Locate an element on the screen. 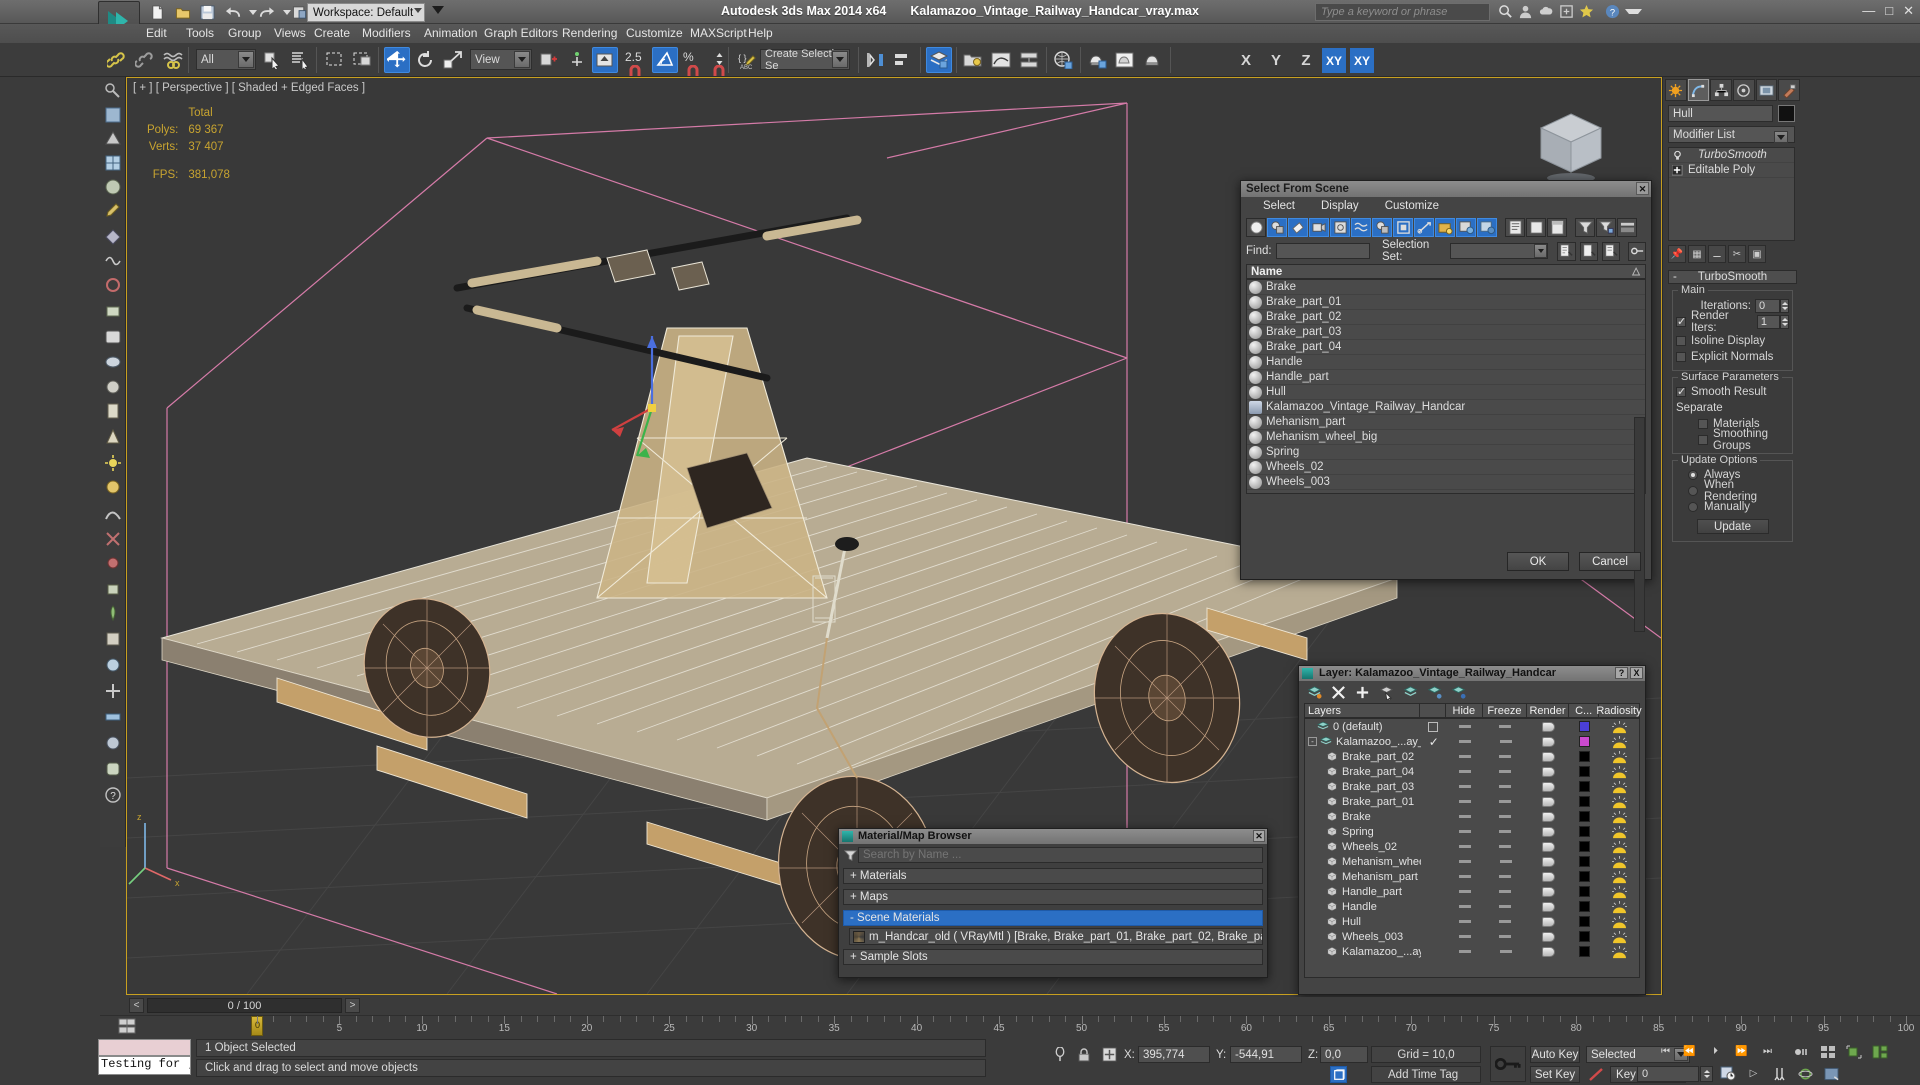 The height and width of the screenshot is (1085, 1920). pin-stack-status-icon is located at coordinates (1060, 1054).